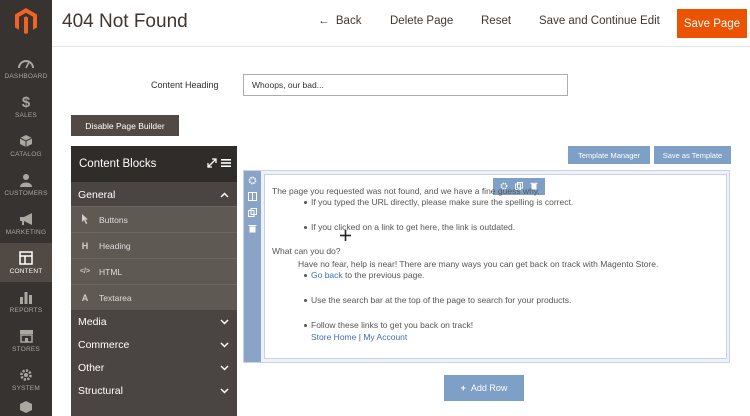 This screenshot has width=750, height=416. Describe the element at coordinates (26, 102) in the screenshot. I see `dollar-icon: $` at that location.